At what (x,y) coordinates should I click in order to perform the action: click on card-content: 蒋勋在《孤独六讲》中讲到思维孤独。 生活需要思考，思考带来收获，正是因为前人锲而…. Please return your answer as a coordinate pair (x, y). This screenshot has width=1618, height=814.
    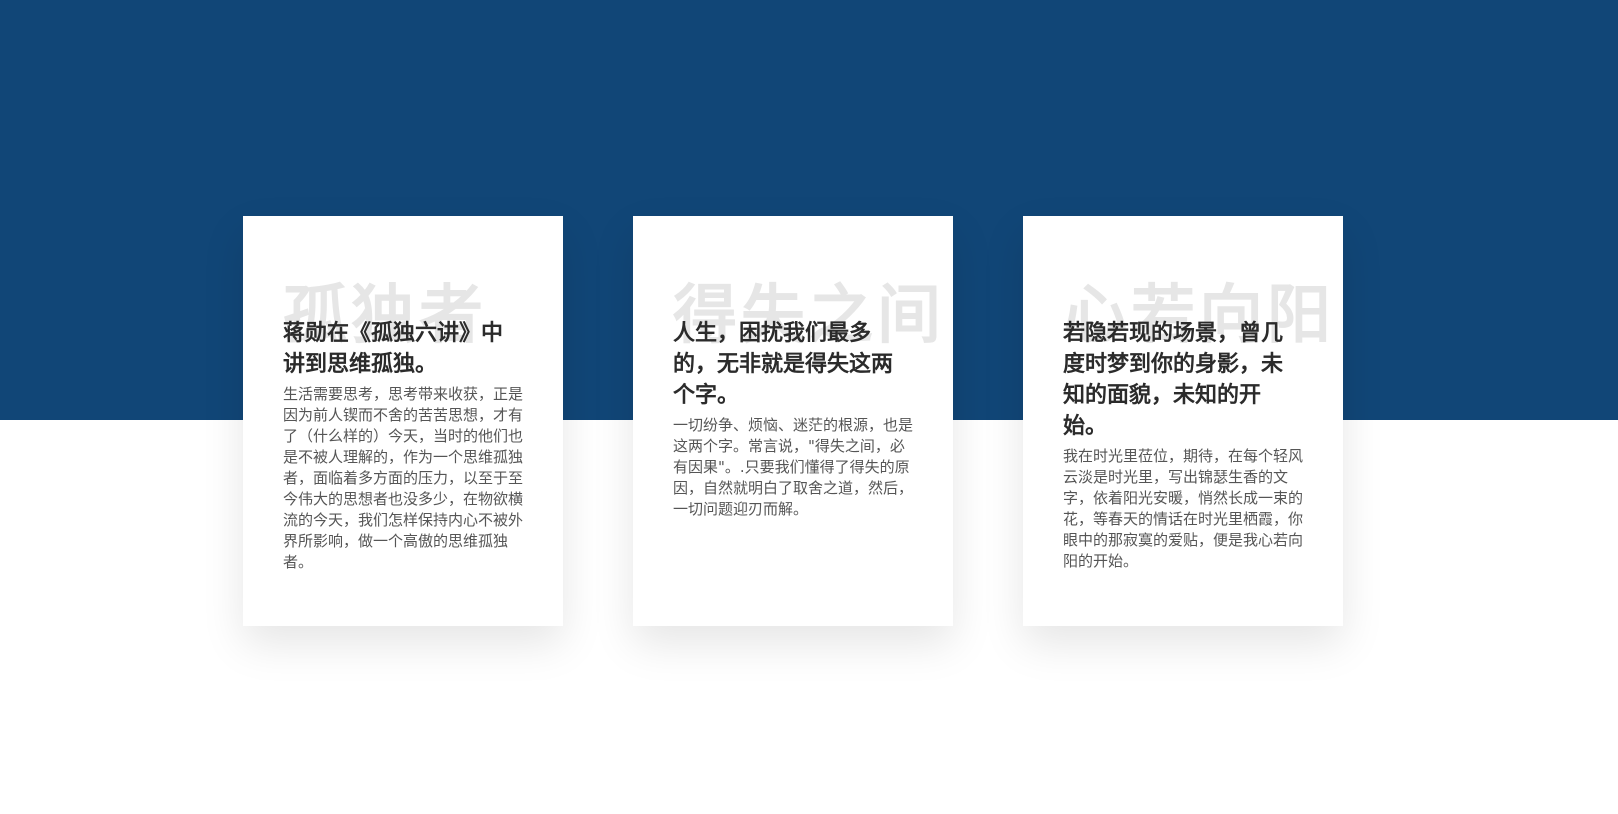
    Looking at the image, I should click on (403, 445).